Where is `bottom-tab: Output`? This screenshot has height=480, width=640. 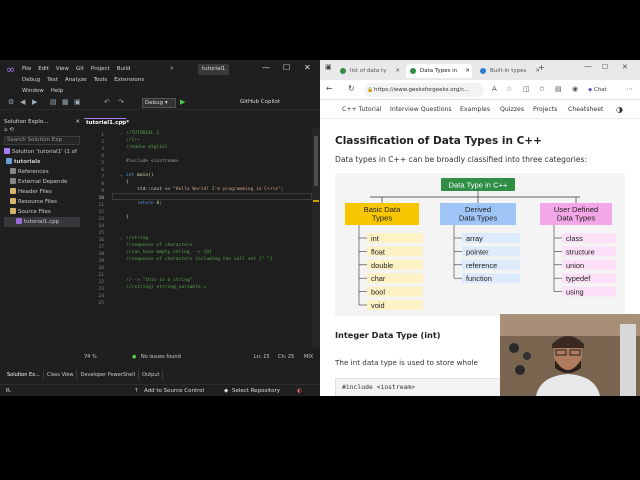
bottom-tab: Output is located at coordinates (151, 375).